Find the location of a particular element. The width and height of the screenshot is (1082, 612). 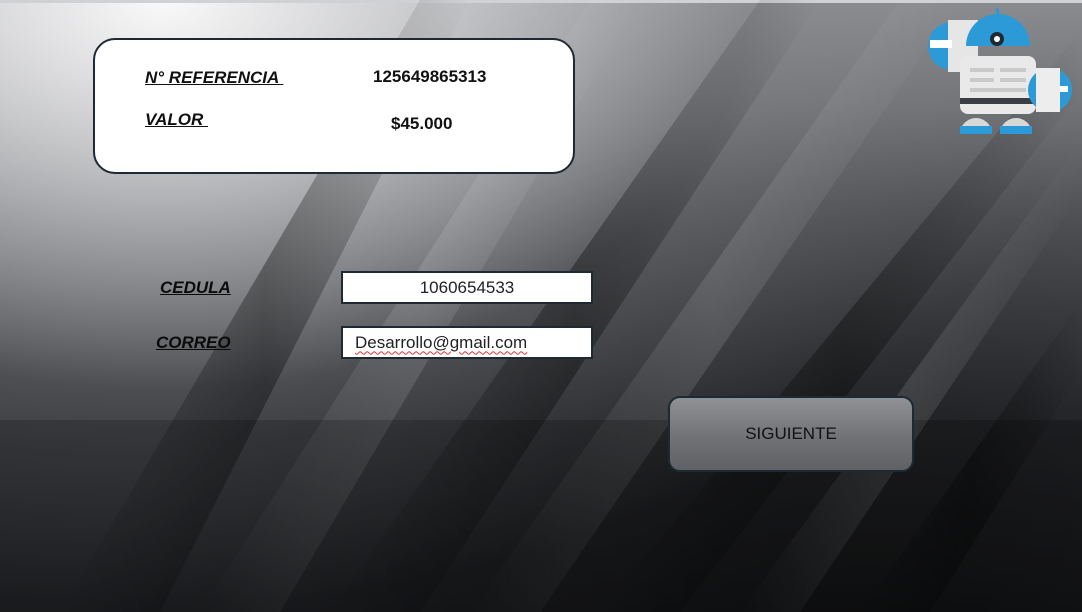

next-button: SIGUIENTE is located at coordinates (791, 434).